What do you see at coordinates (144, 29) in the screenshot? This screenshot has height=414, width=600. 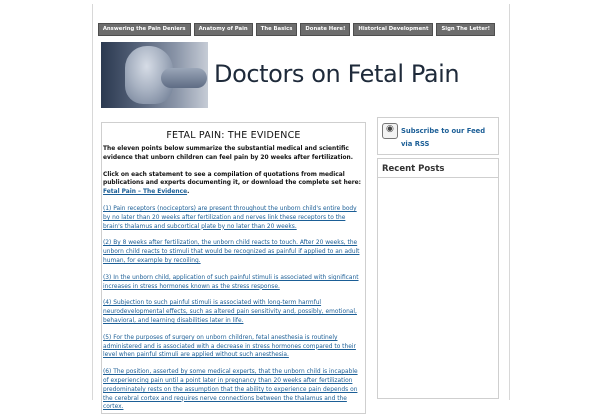 I see `nav-answering-pain-deniers: Answering the Pain Deniers` at bounding box center [144, 29].